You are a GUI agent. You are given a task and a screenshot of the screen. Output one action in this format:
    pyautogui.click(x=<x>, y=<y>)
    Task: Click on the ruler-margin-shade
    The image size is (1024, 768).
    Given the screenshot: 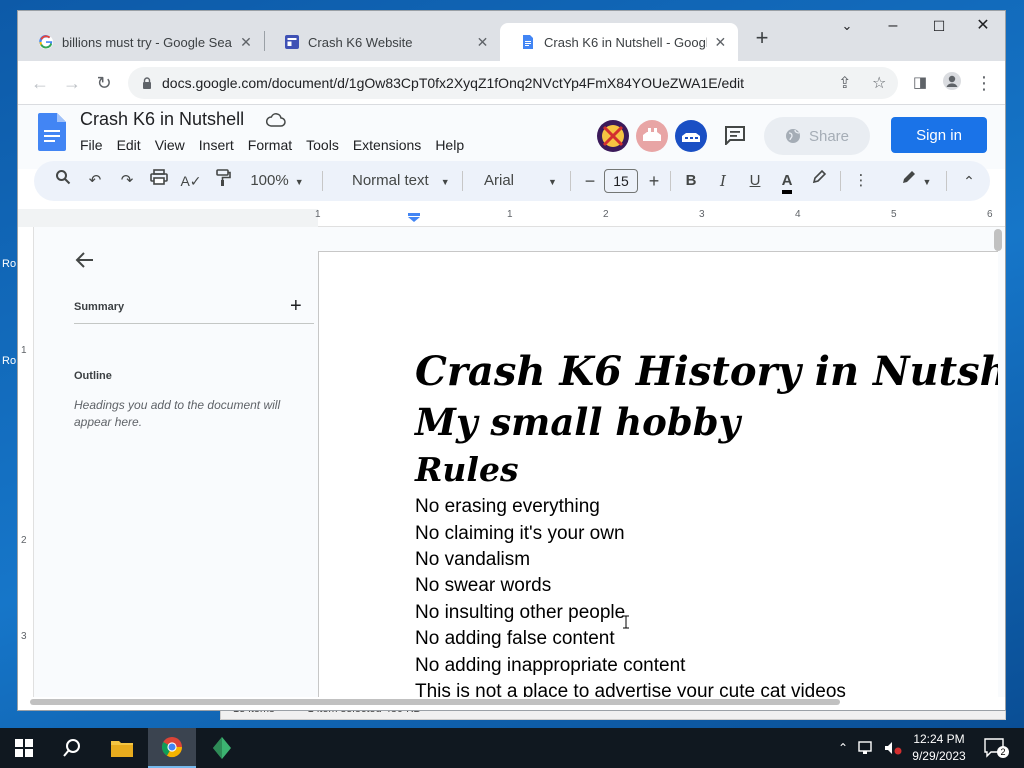 What is the action you would take?
    pyautogui.click(x=168, y=218)
    